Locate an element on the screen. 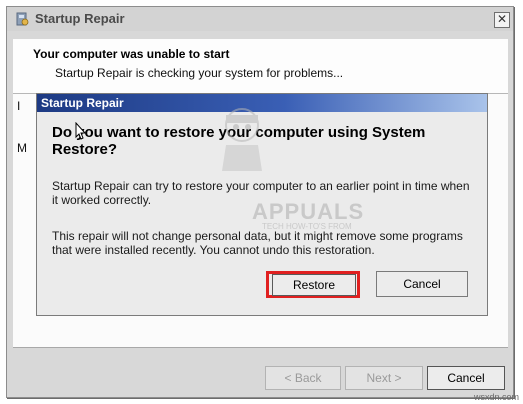  header-title: Your computer was unable to start is located at coordinates (131, 54).